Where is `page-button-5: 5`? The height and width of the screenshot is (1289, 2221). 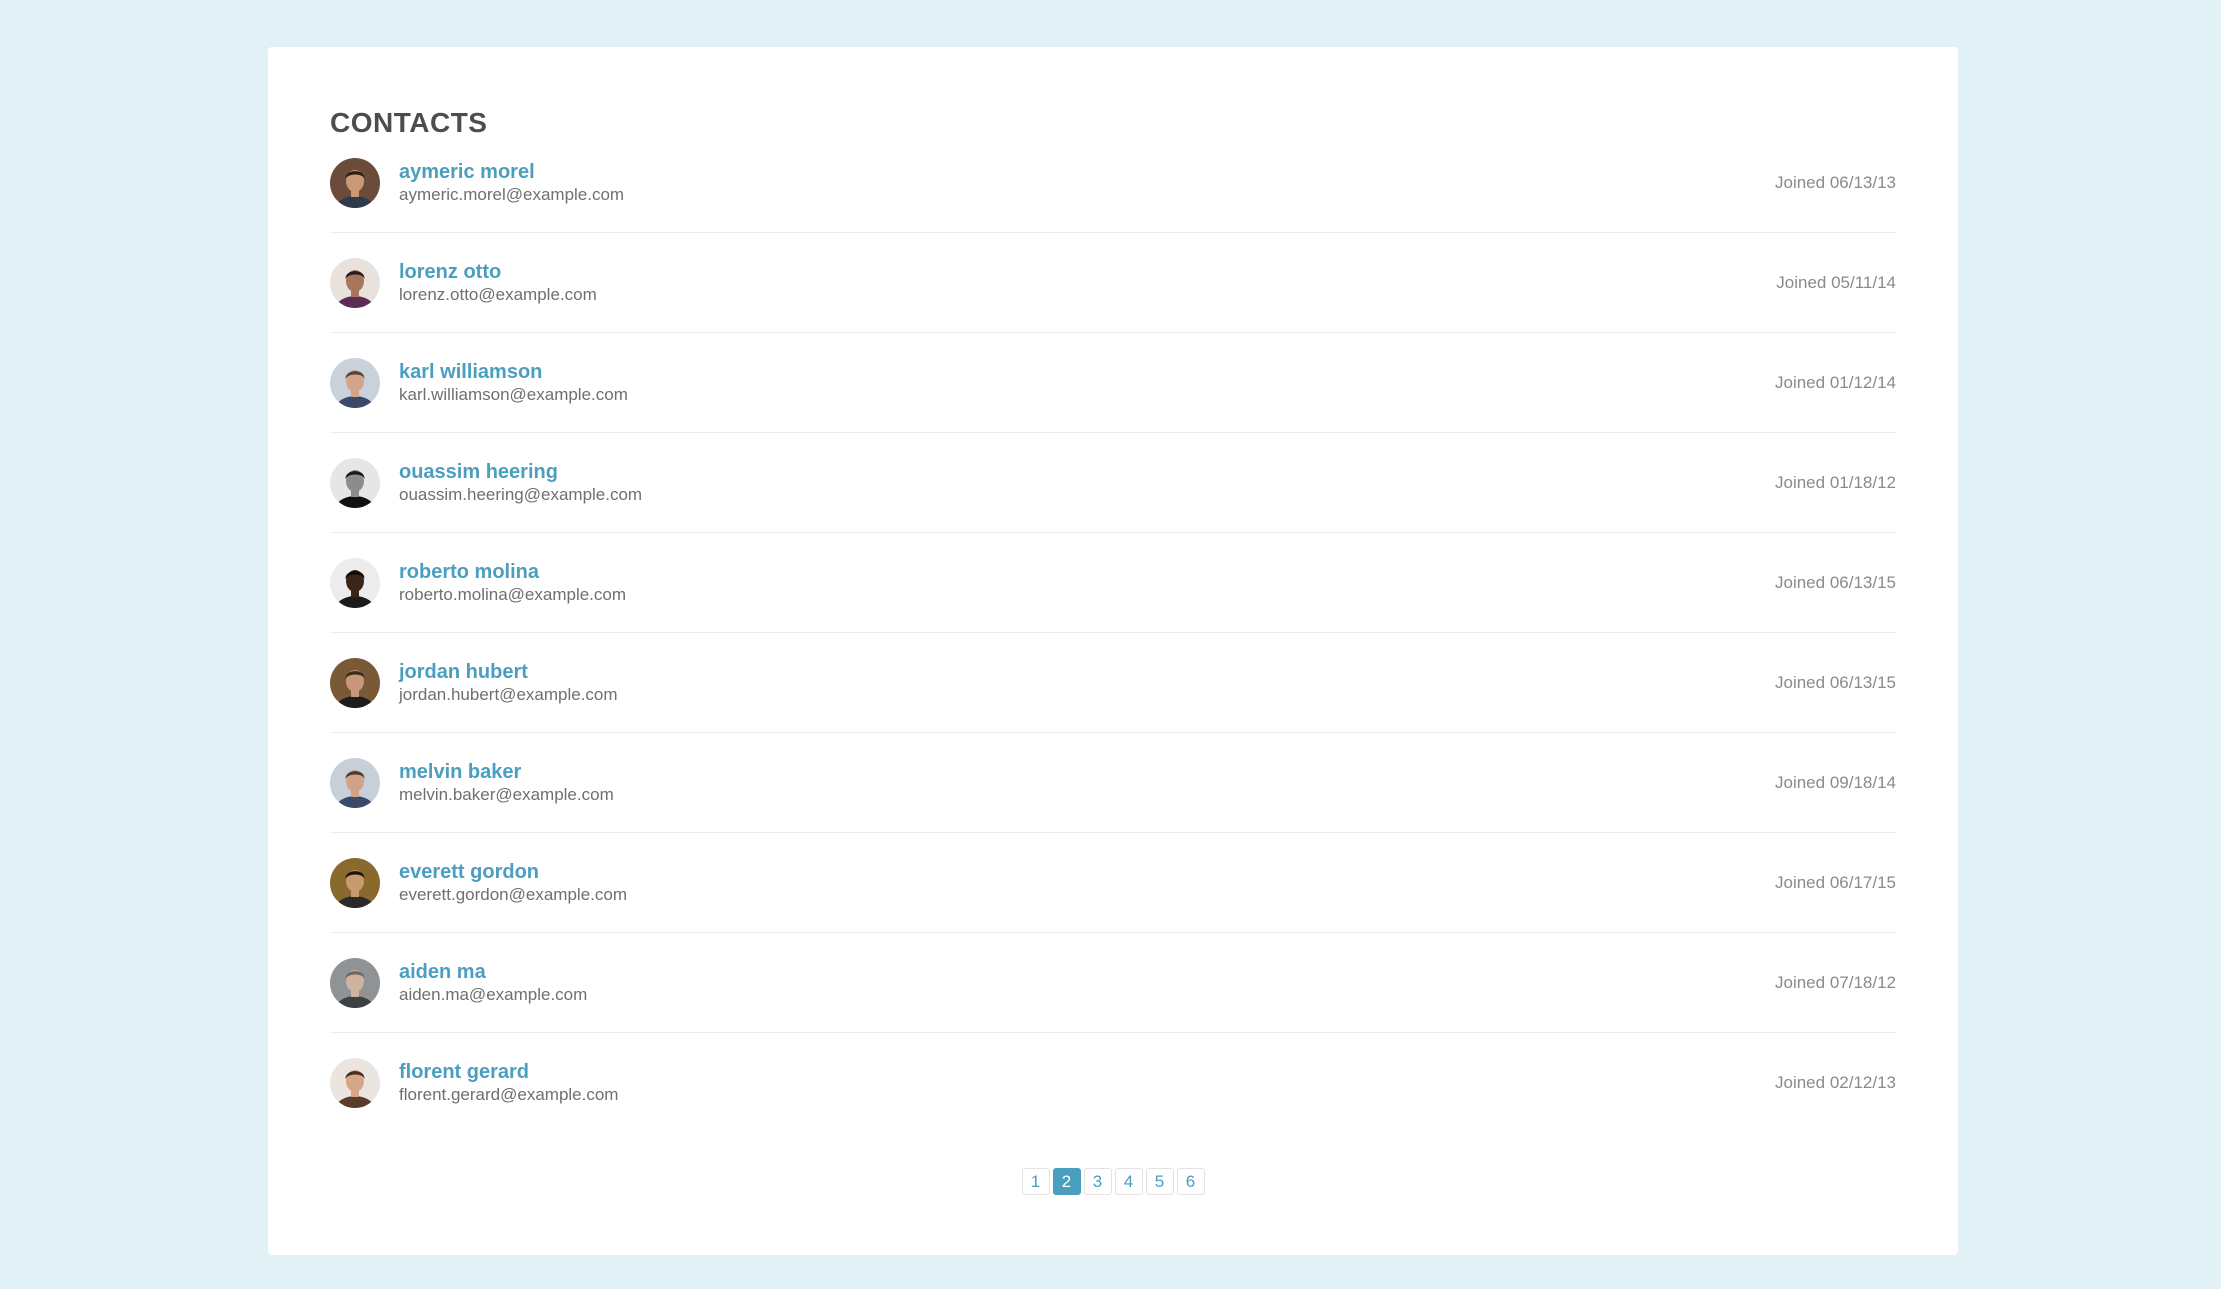 page-button-5: 5 is located at coordinates (1159, 1181).